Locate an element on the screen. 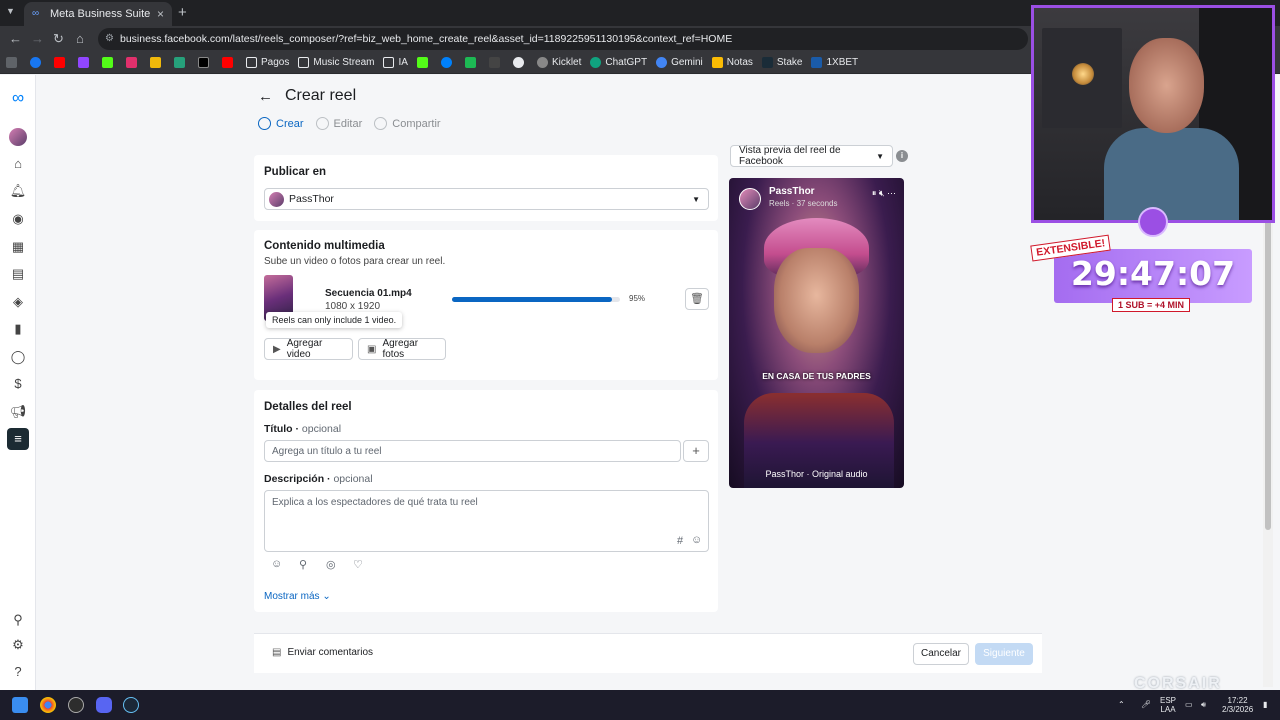 This screenshot has height=720, width=1280. bookmark-youtube is located at coordinates (61, 62).